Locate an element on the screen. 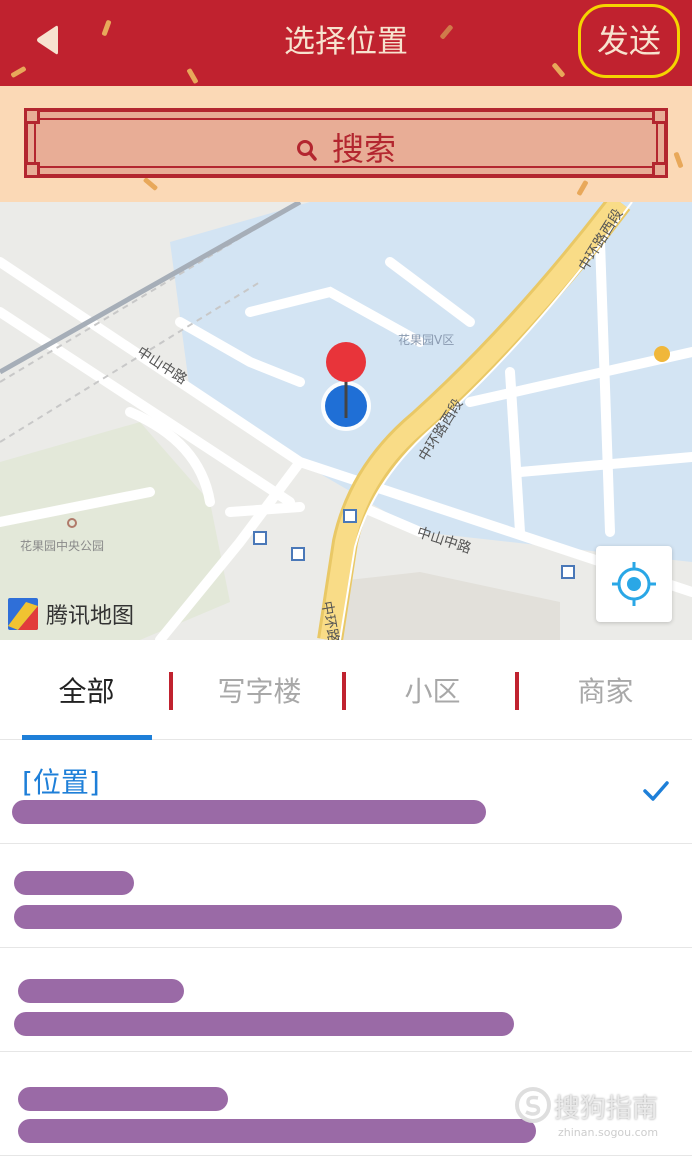  checkmark-icon is located at coordinates (656, 791).